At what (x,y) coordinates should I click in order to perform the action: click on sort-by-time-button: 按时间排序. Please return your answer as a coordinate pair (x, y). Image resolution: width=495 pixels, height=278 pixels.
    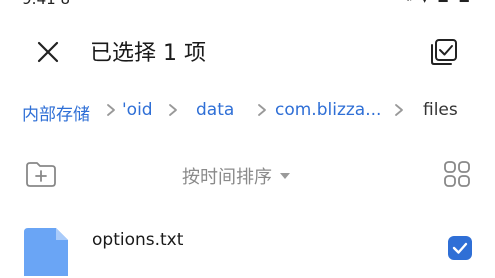
    Looking at the image, I should click on (236, 176).